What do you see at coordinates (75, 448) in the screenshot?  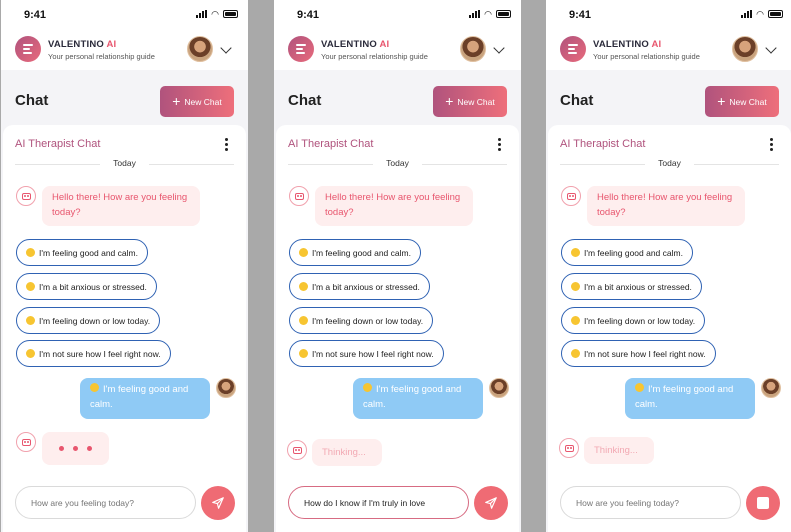 I see `typing-indicator` at bounding box center [75, 448].